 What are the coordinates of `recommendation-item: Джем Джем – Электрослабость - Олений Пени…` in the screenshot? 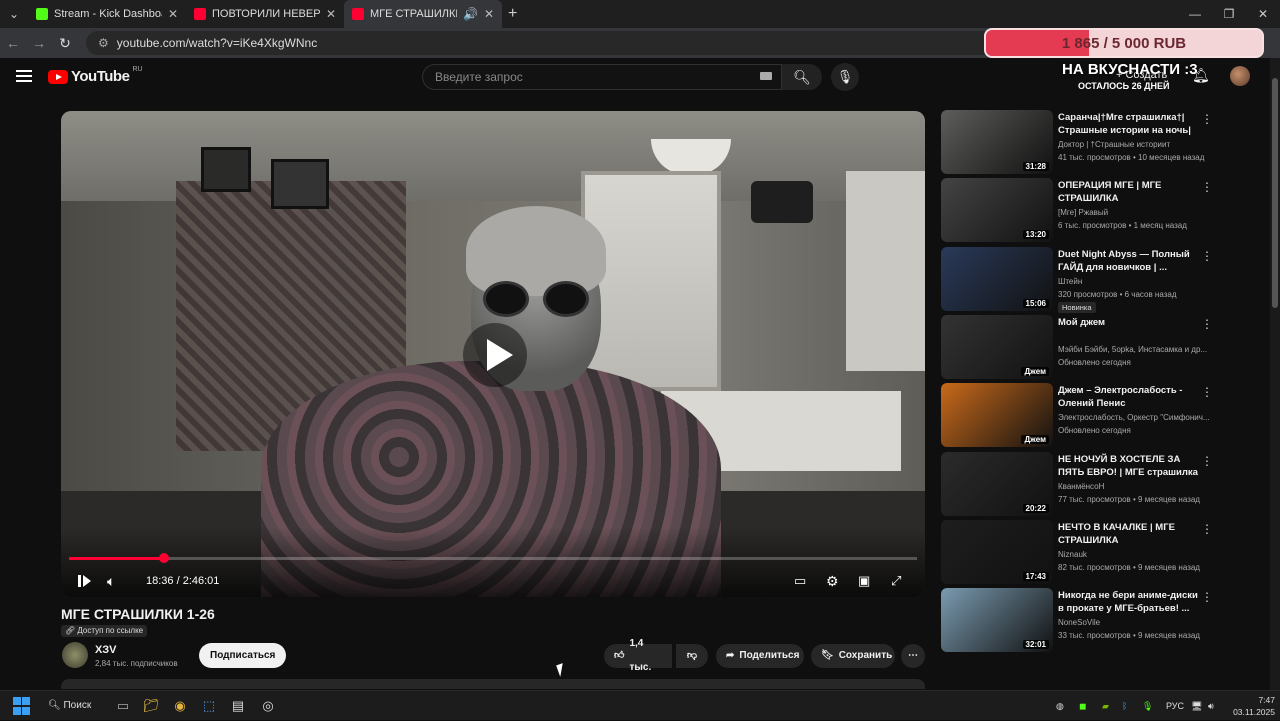 It's located at (1081, 415).